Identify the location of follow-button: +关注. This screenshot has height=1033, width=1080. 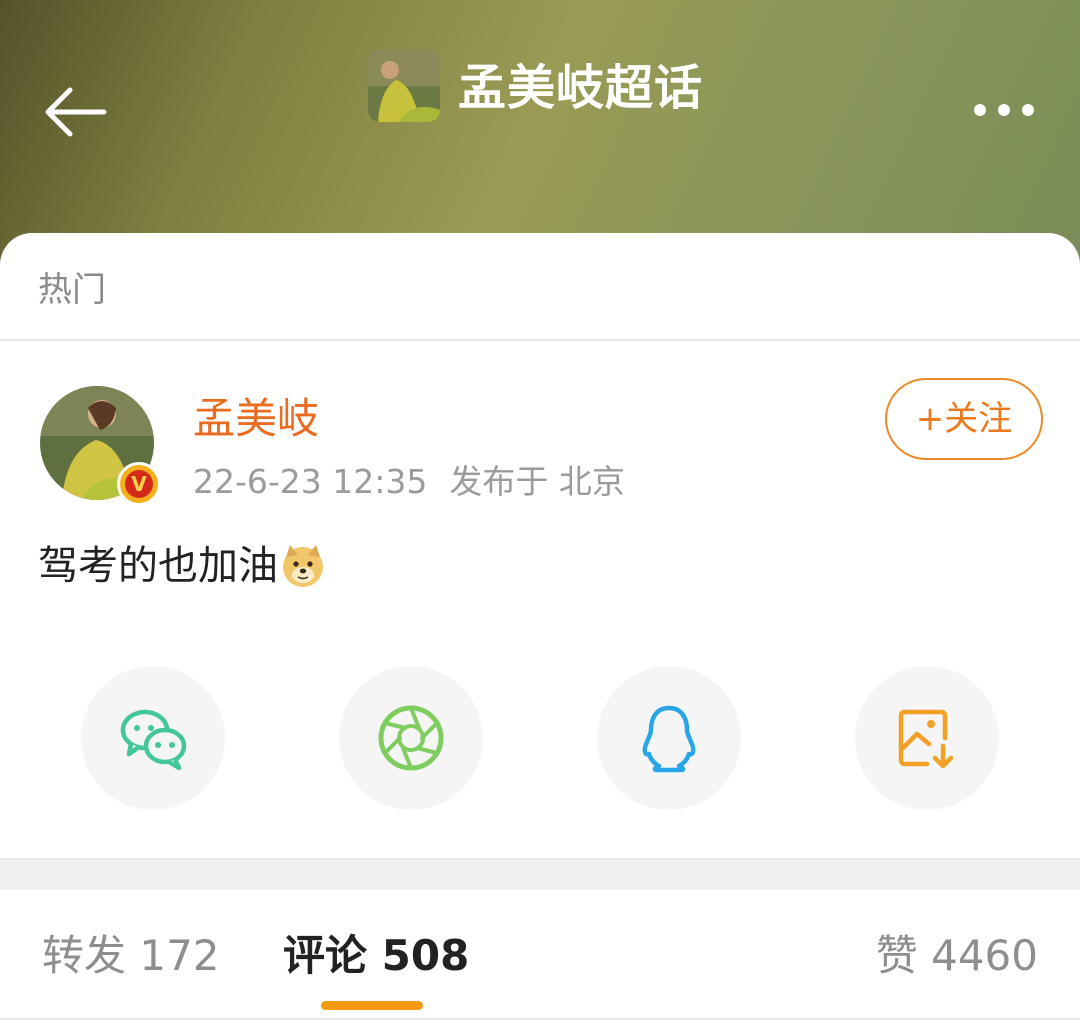
(964, 419).